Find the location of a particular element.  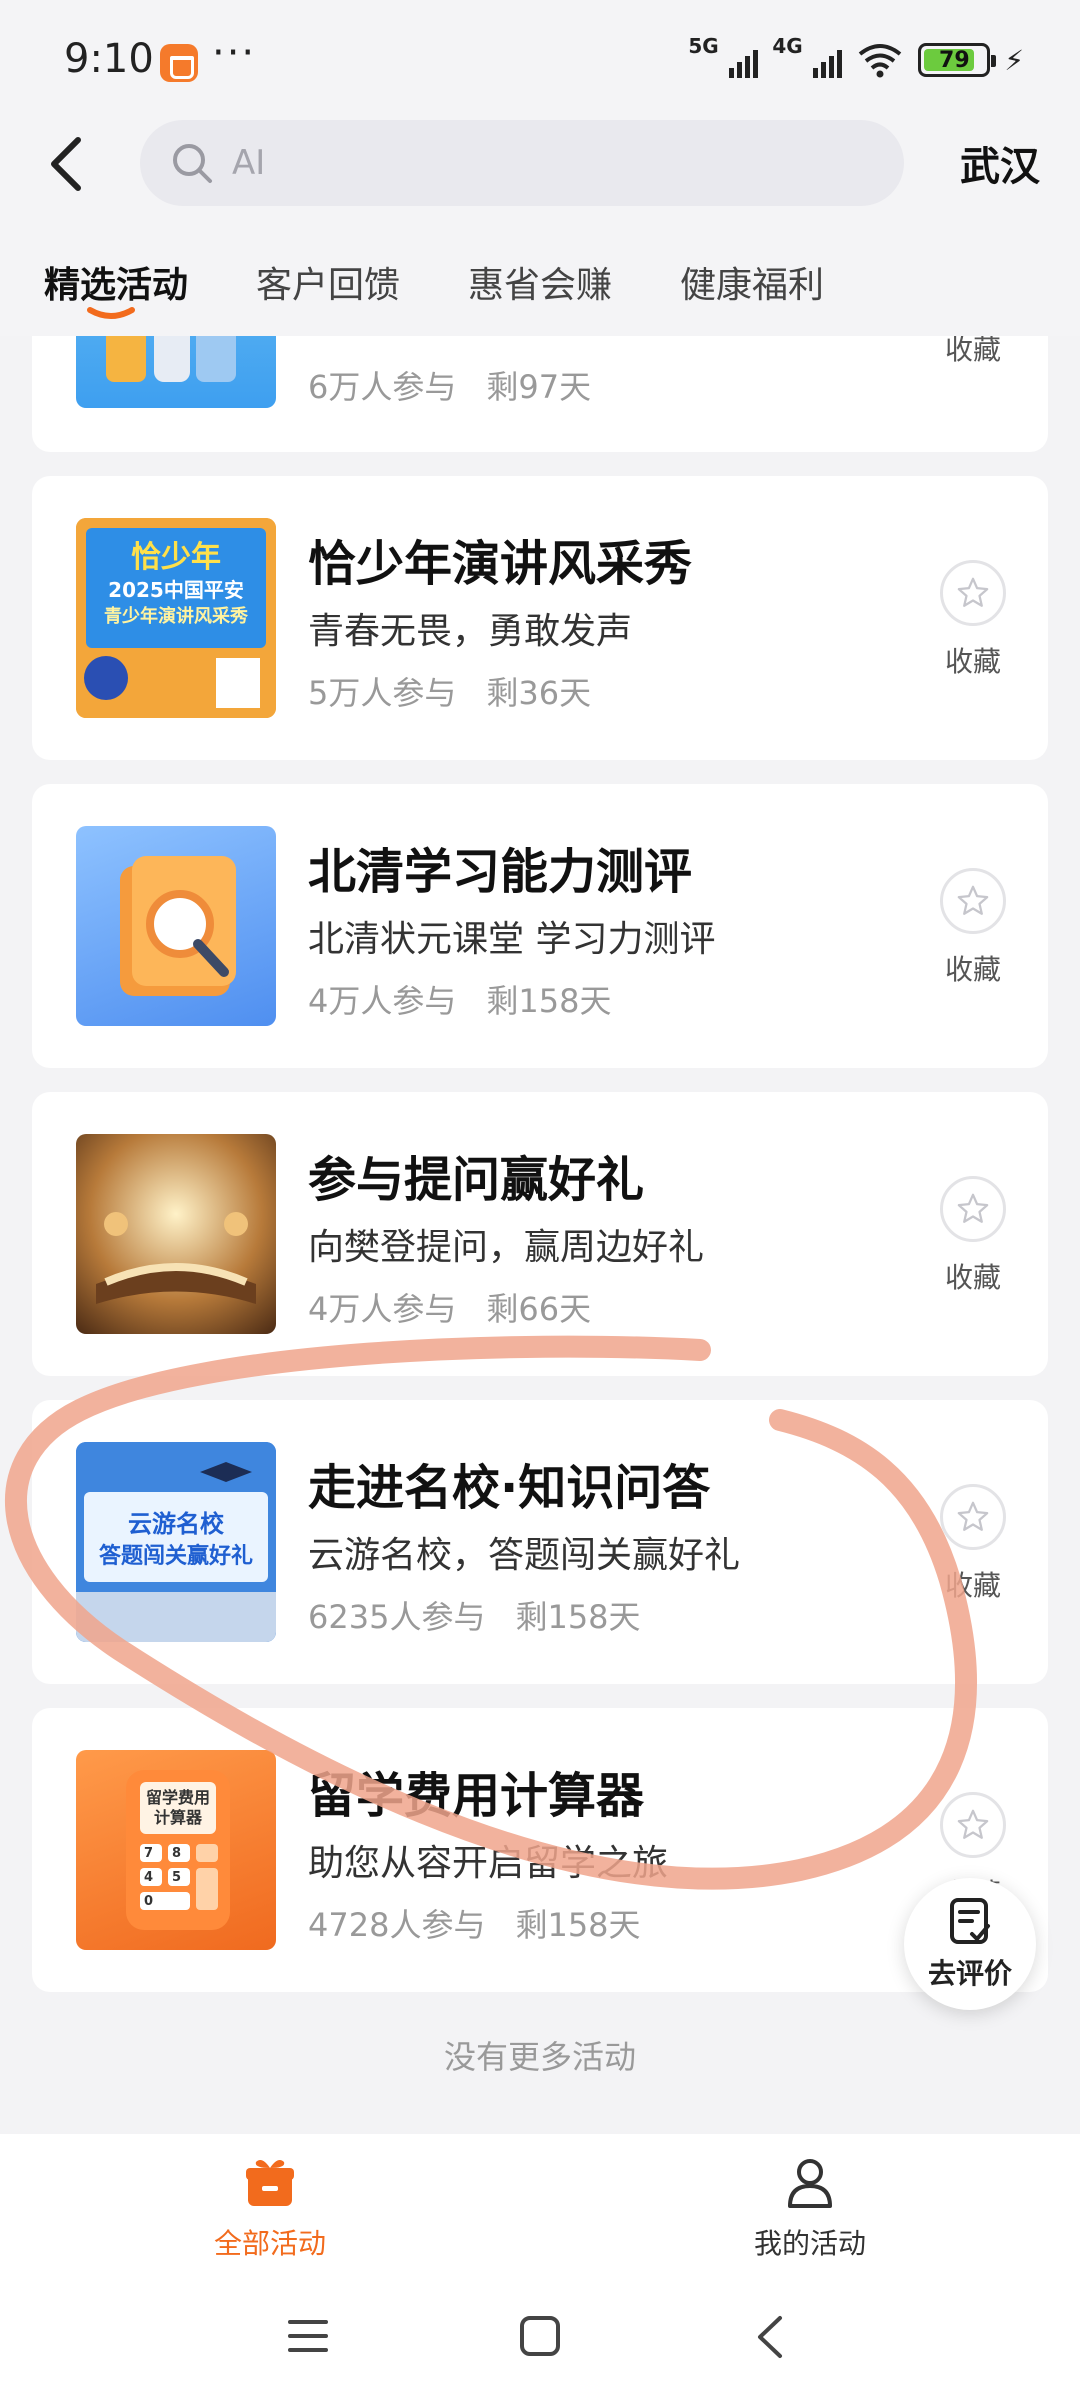

signal-4g-icon: 4G is located at coordinates (807, 57).